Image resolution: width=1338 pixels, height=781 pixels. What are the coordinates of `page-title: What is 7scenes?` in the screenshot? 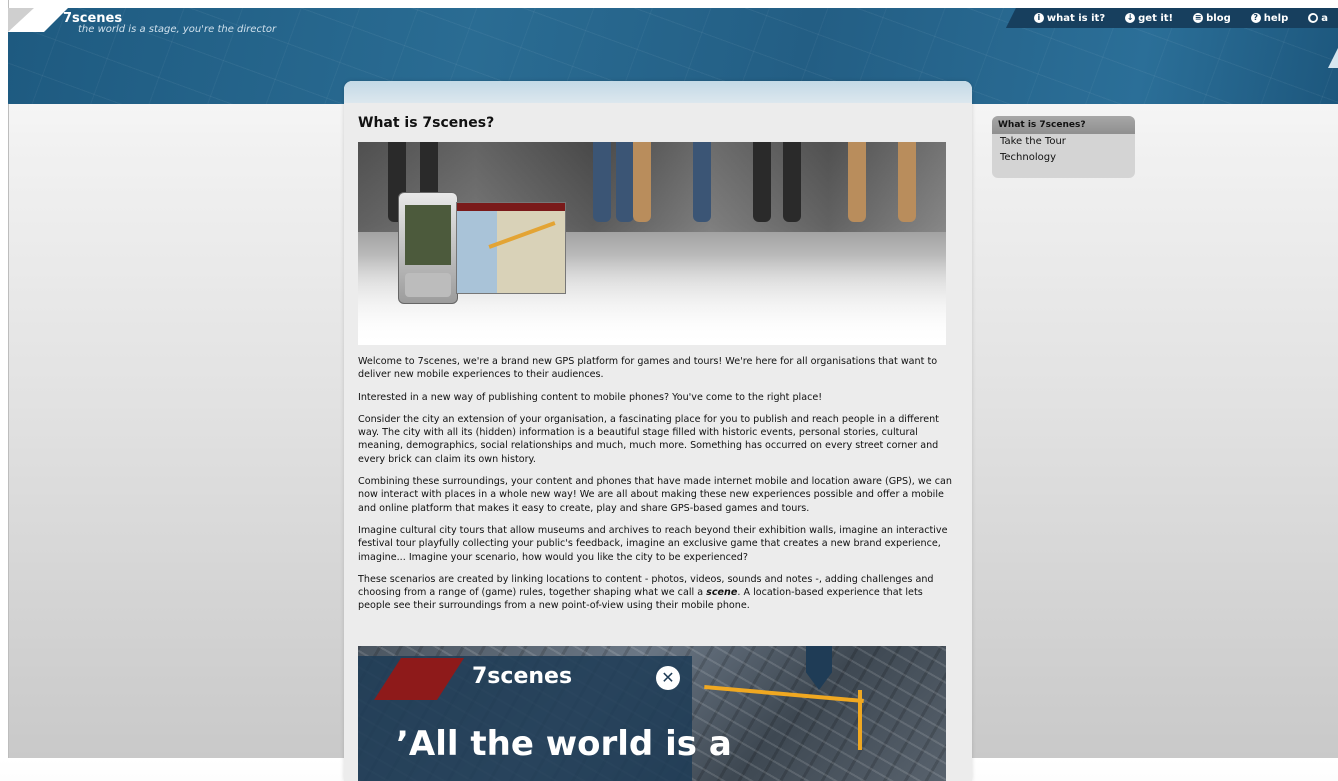 It's located at (426, 123).